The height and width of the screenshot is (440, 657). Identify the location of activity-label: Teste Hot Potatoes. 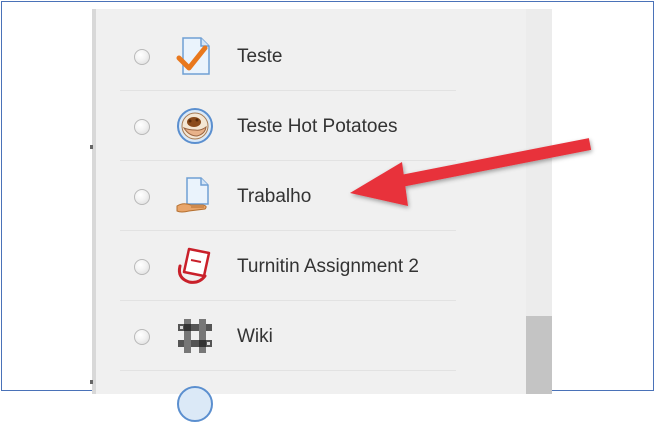
(317, 126).